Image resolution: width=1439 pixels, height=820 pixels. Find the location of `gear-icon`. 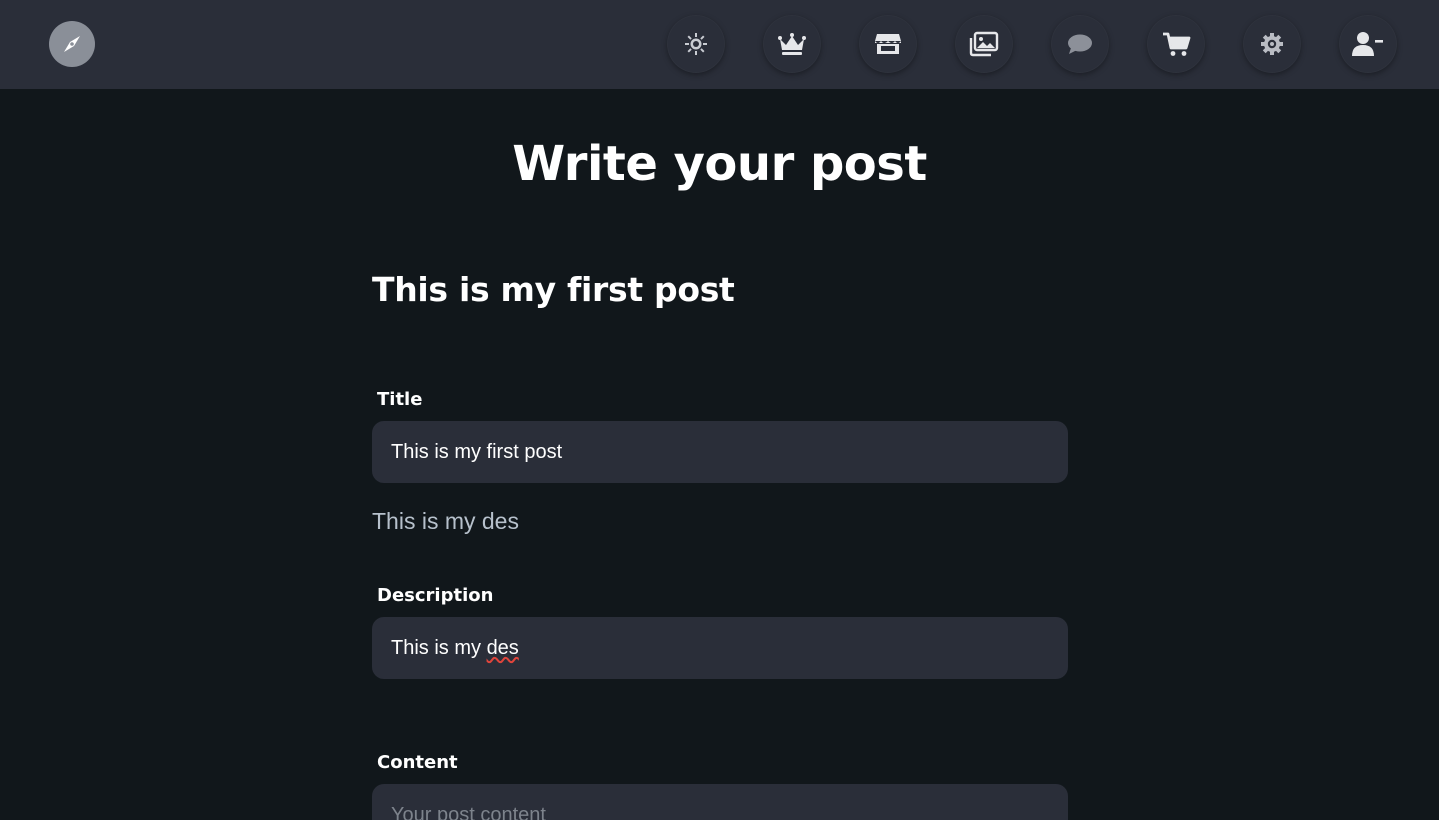

gear-icon is located at coordinates (1272, 44).